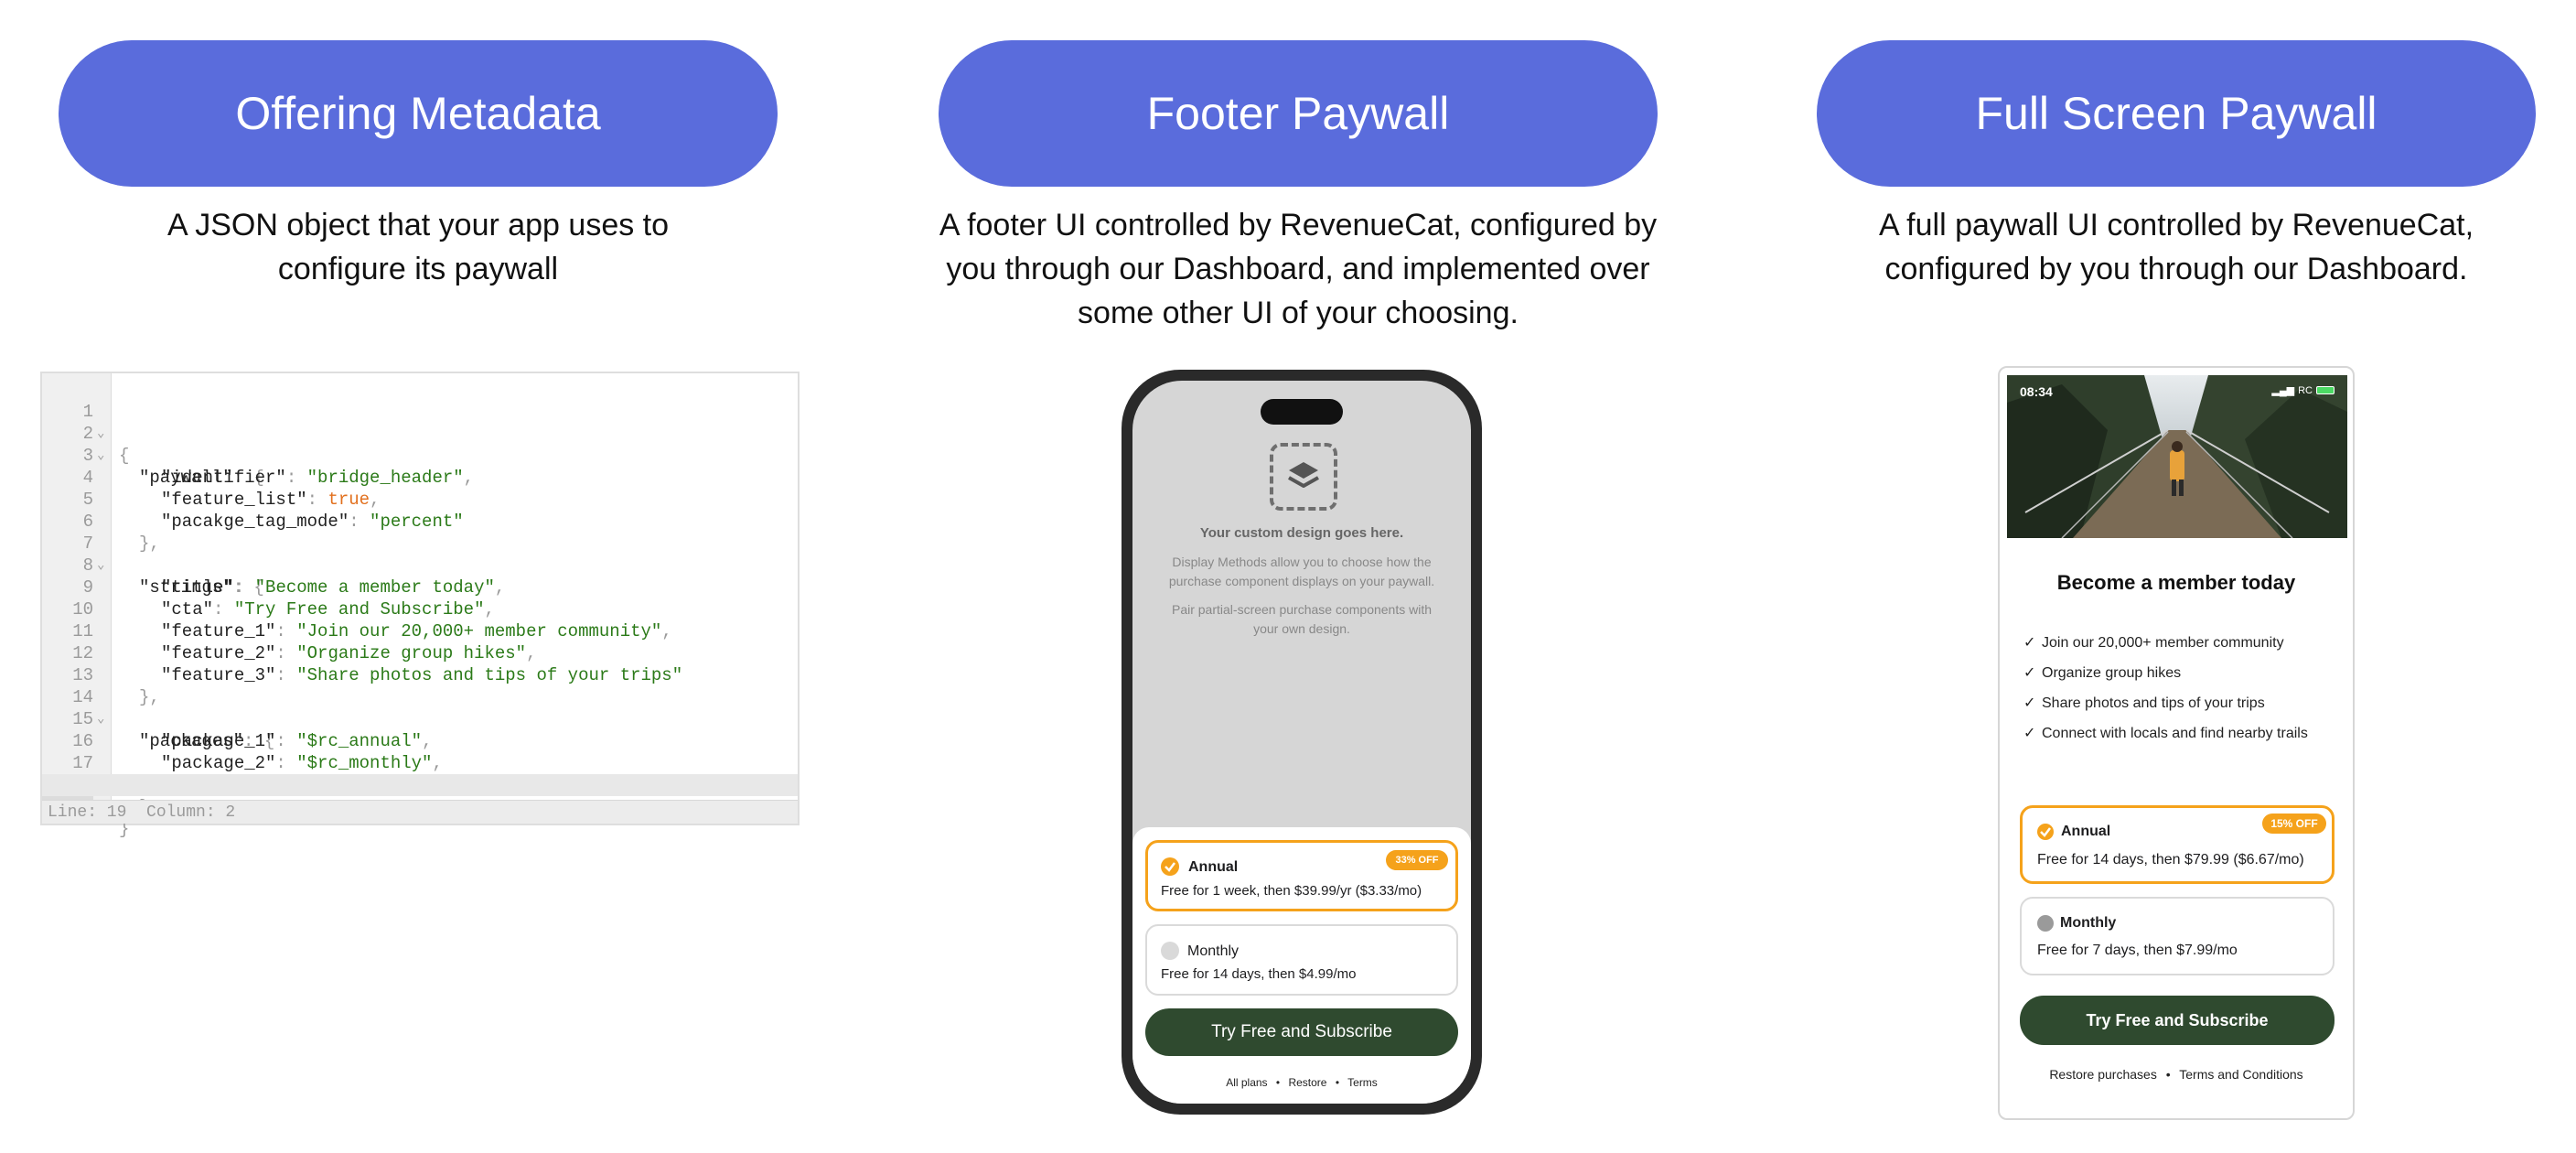  I want to click on full-screen-paywall-title: Full Screen Paywall, so click(2176, 114).